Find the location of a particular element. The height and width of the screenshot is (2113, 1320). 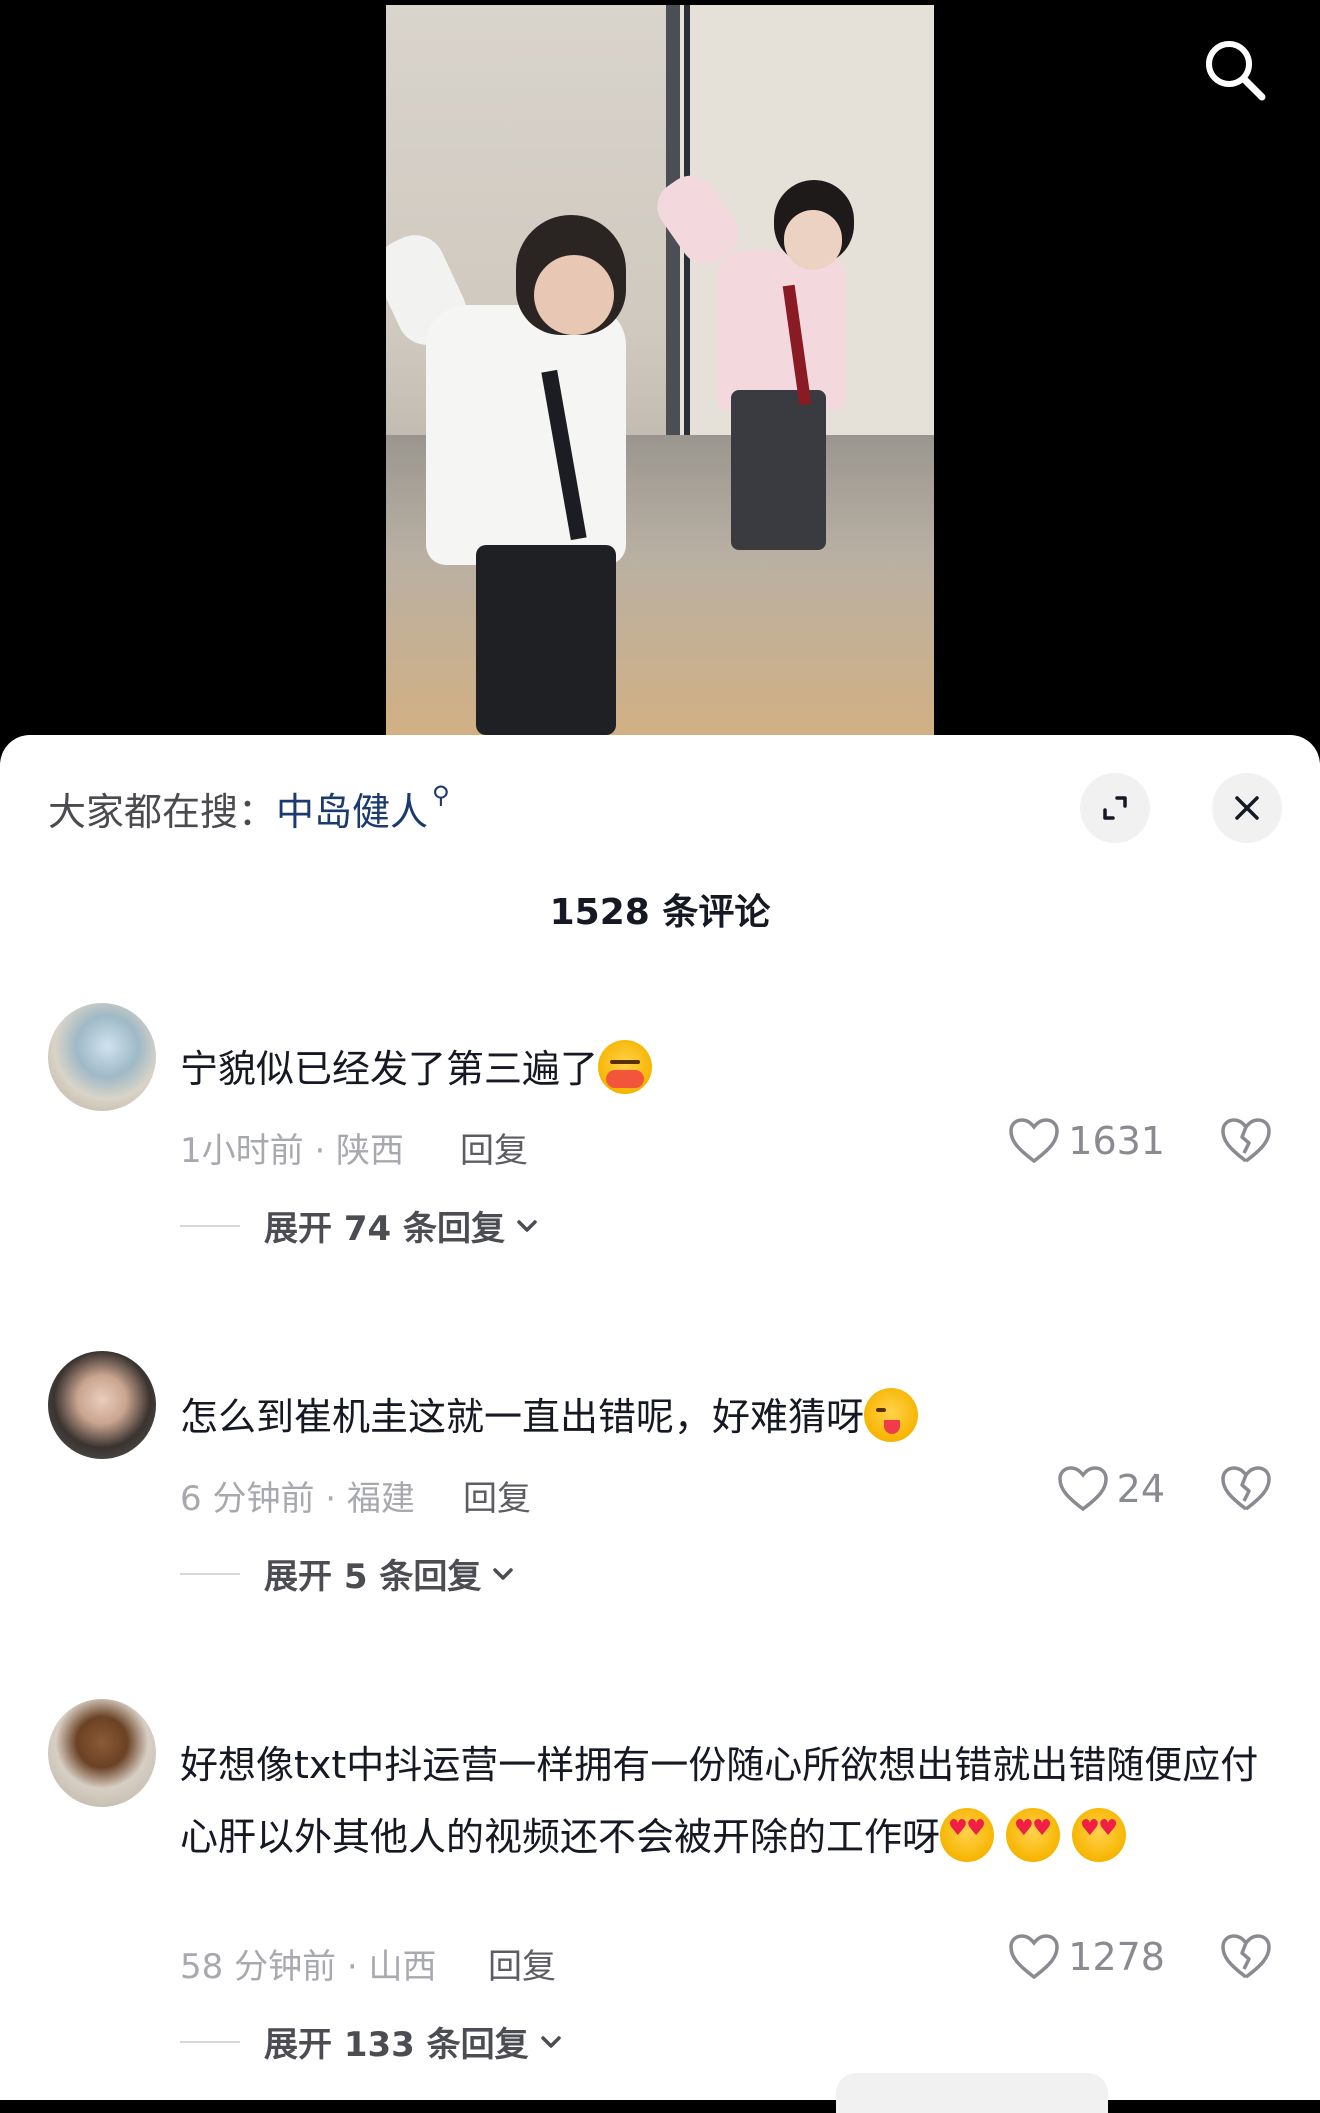

expand-replies-button: 展开 133 条回复 is located at coordinates (372, 2041).